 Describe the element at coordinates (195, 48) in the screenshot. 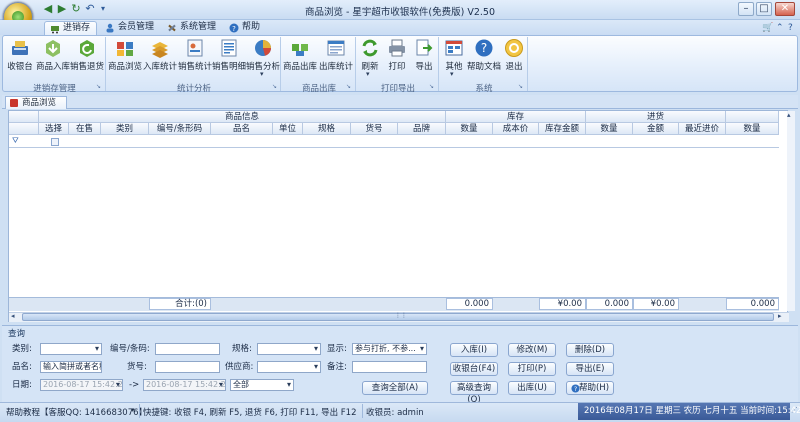

I see `sales-stats-icon` at that location.